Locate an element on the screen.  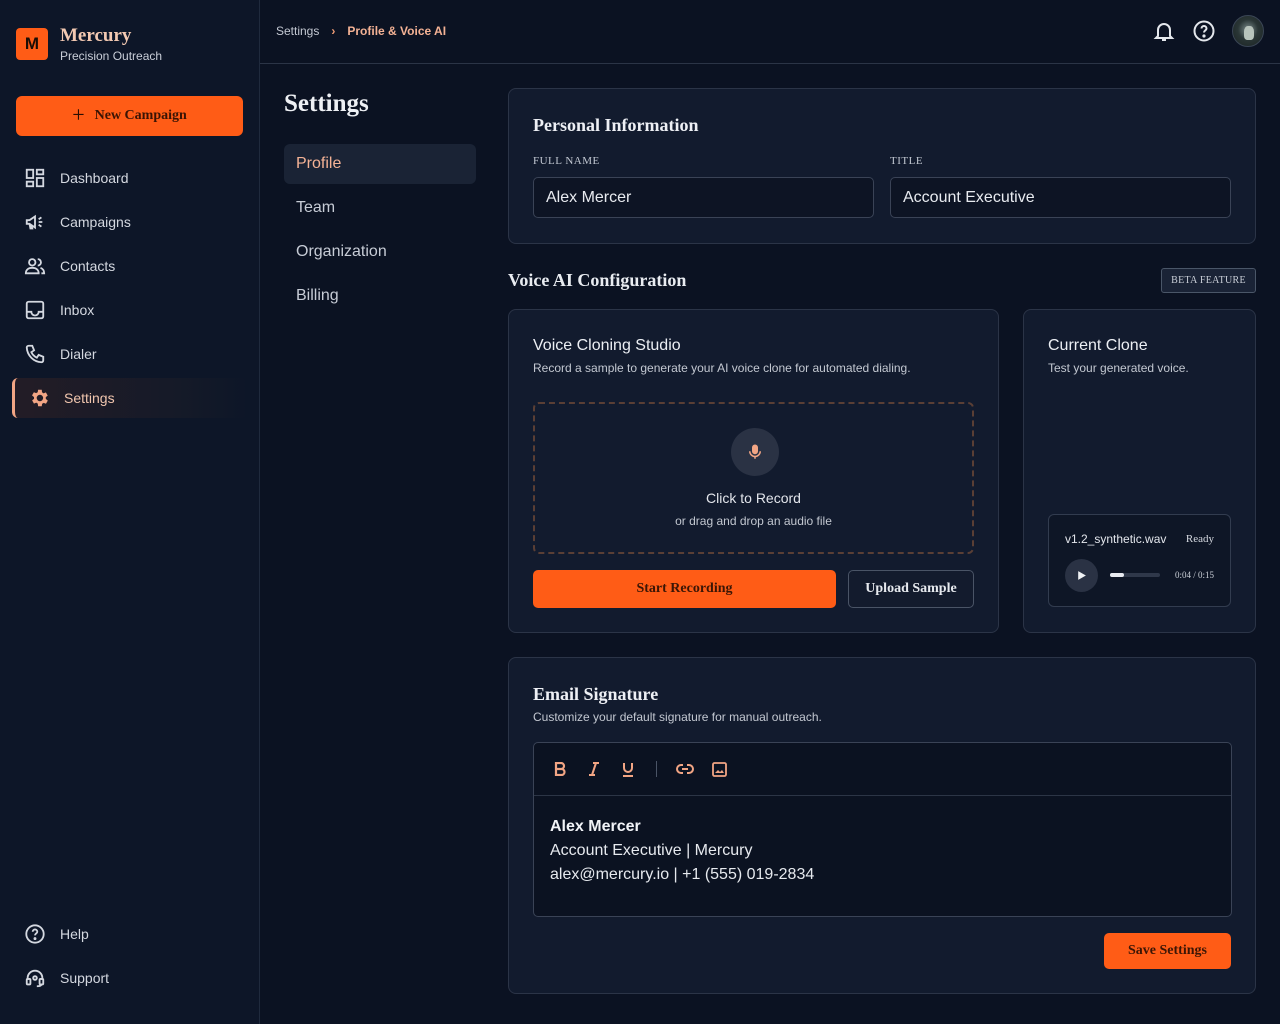
image-icon is located at coordinates (719, 769).